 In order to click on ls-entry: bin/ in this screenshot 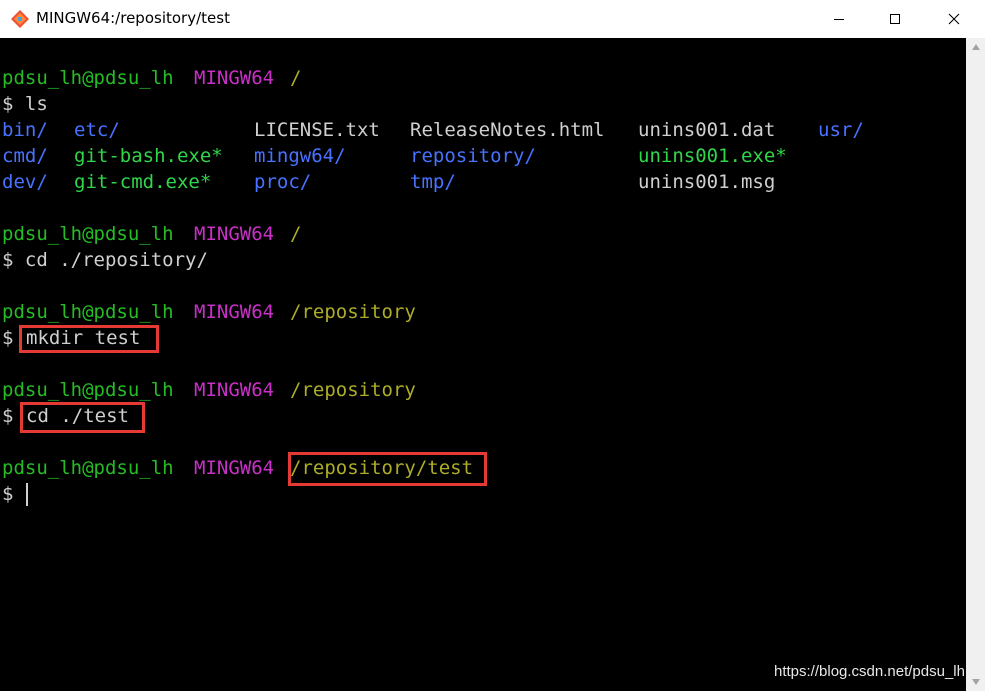, I will do `click(25, 130)`.